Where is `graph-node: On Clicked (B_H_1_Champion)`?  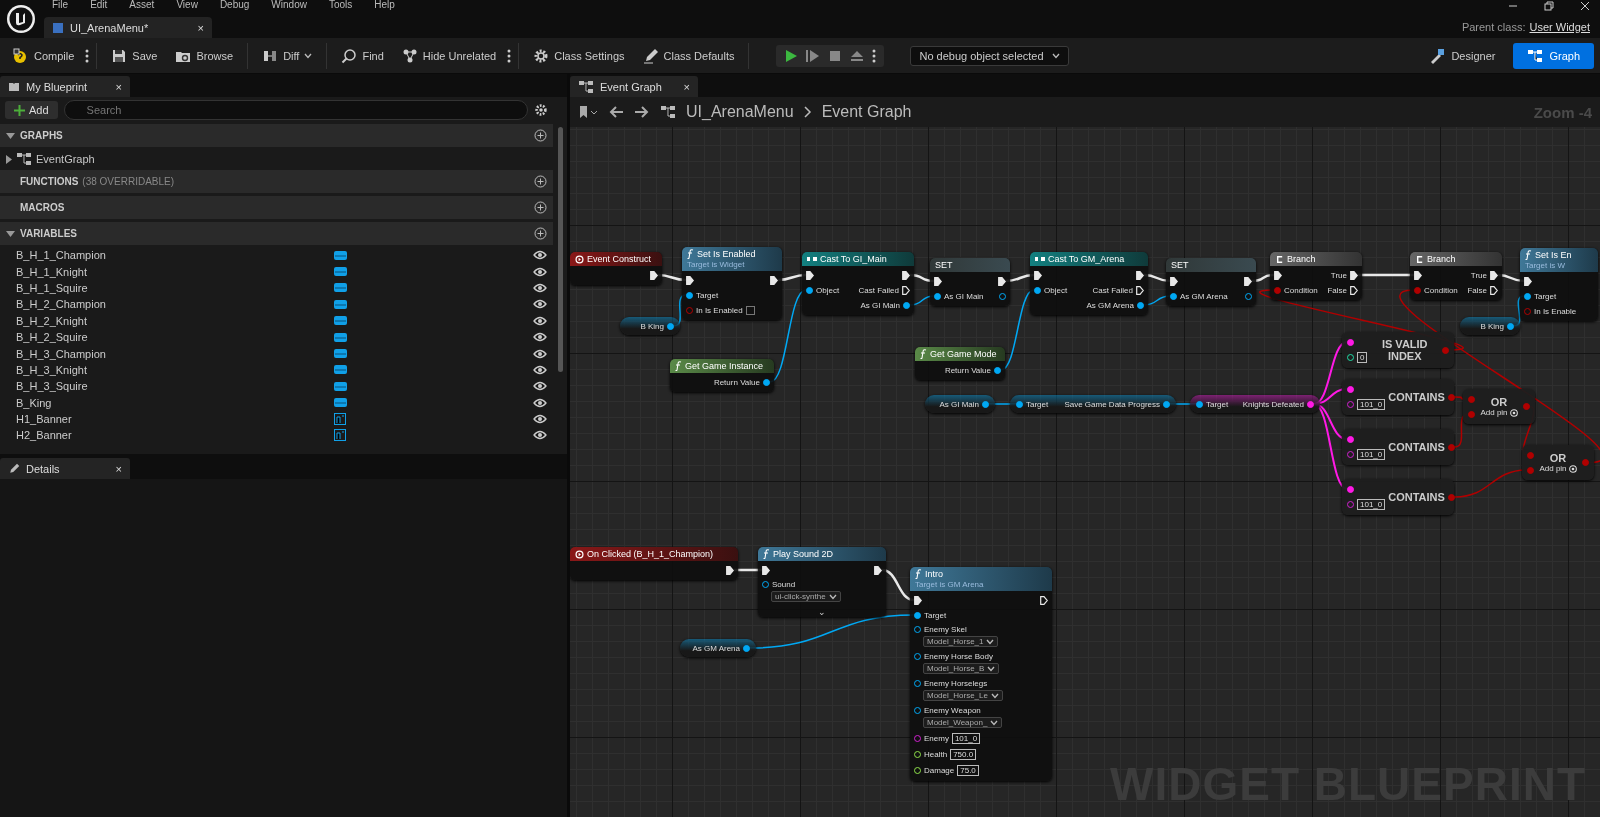 graph-node: On Clicked (B_H_1_Champion) is located at coordinates (654, 563).